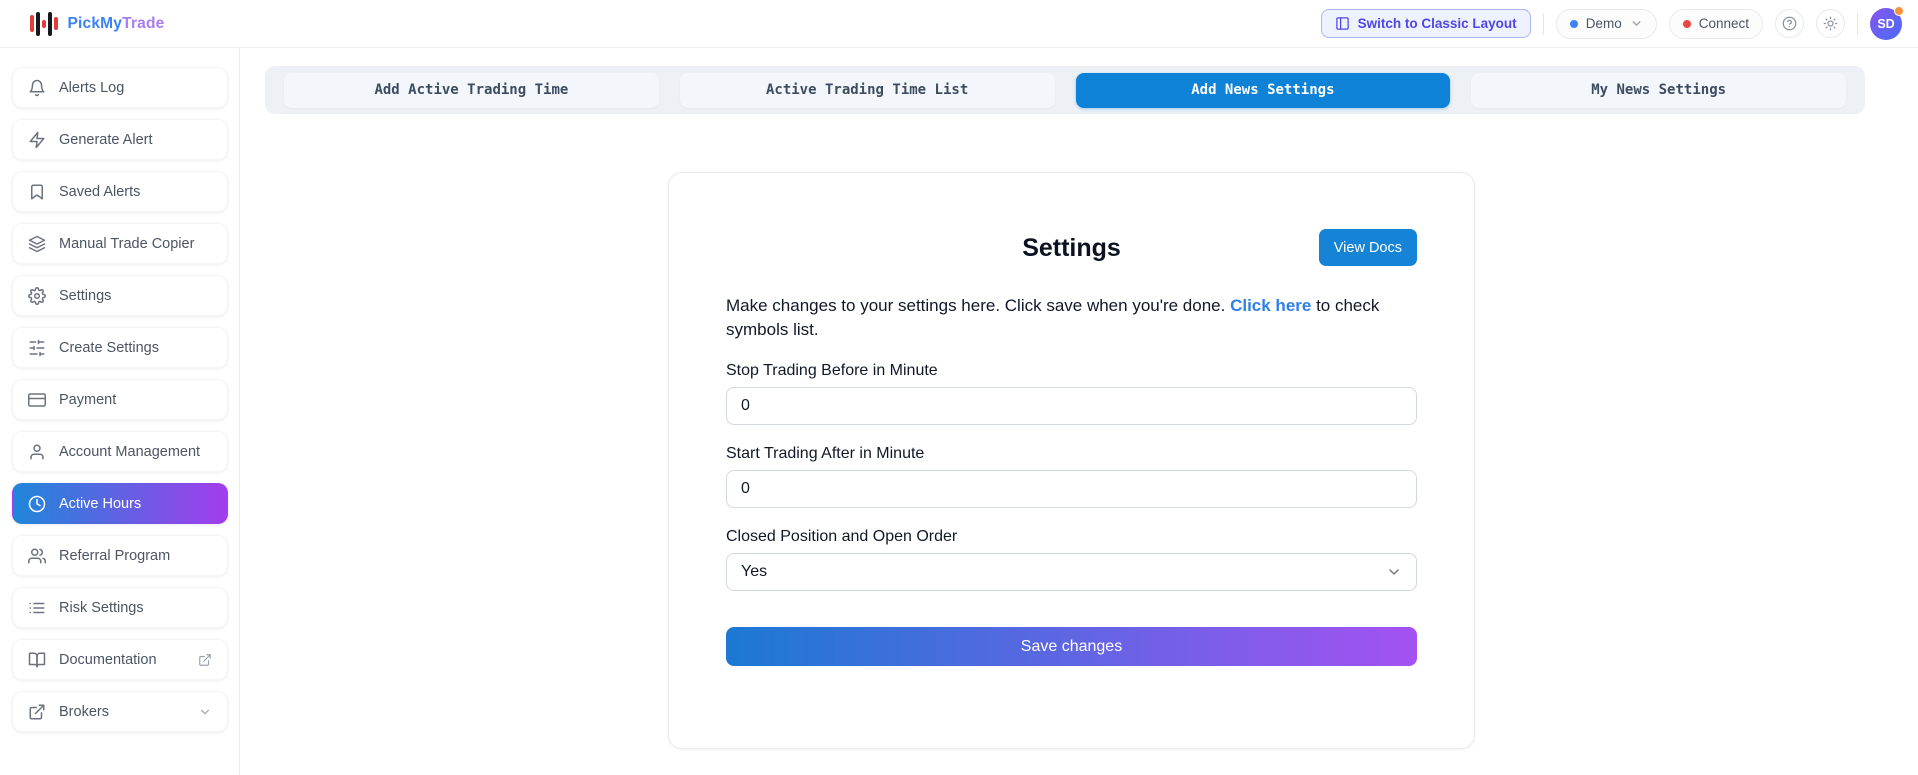  What do you see at coordinates (37, 192) in the screenshot?
I see `bookmark-icon` at bounding box center [37, 192].